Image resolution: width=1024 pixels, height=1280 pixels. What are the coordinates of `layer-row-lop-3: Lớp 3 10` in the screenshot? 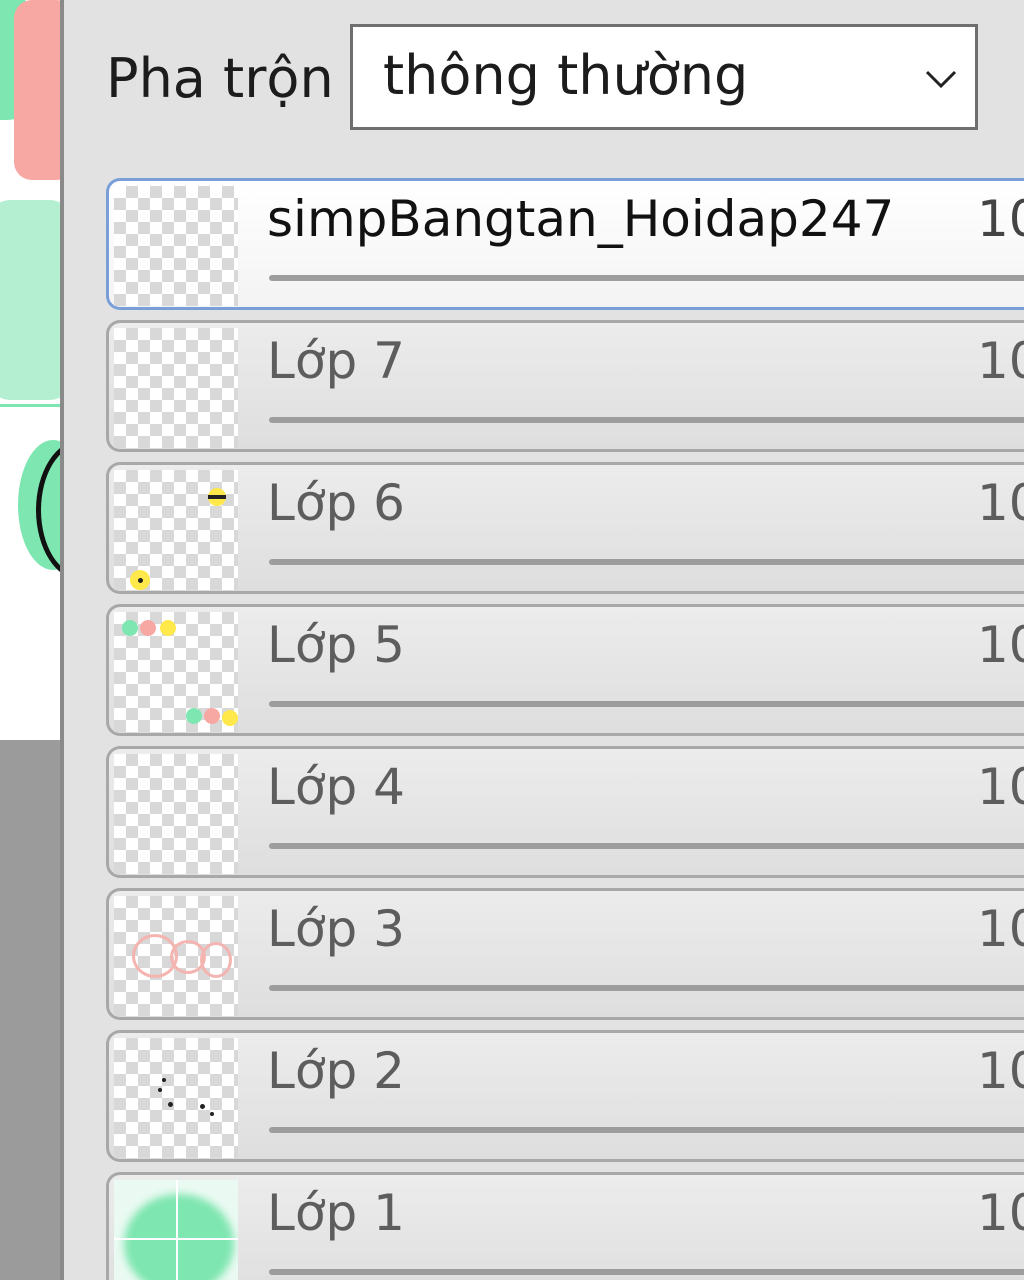 It's located at (565, 954).